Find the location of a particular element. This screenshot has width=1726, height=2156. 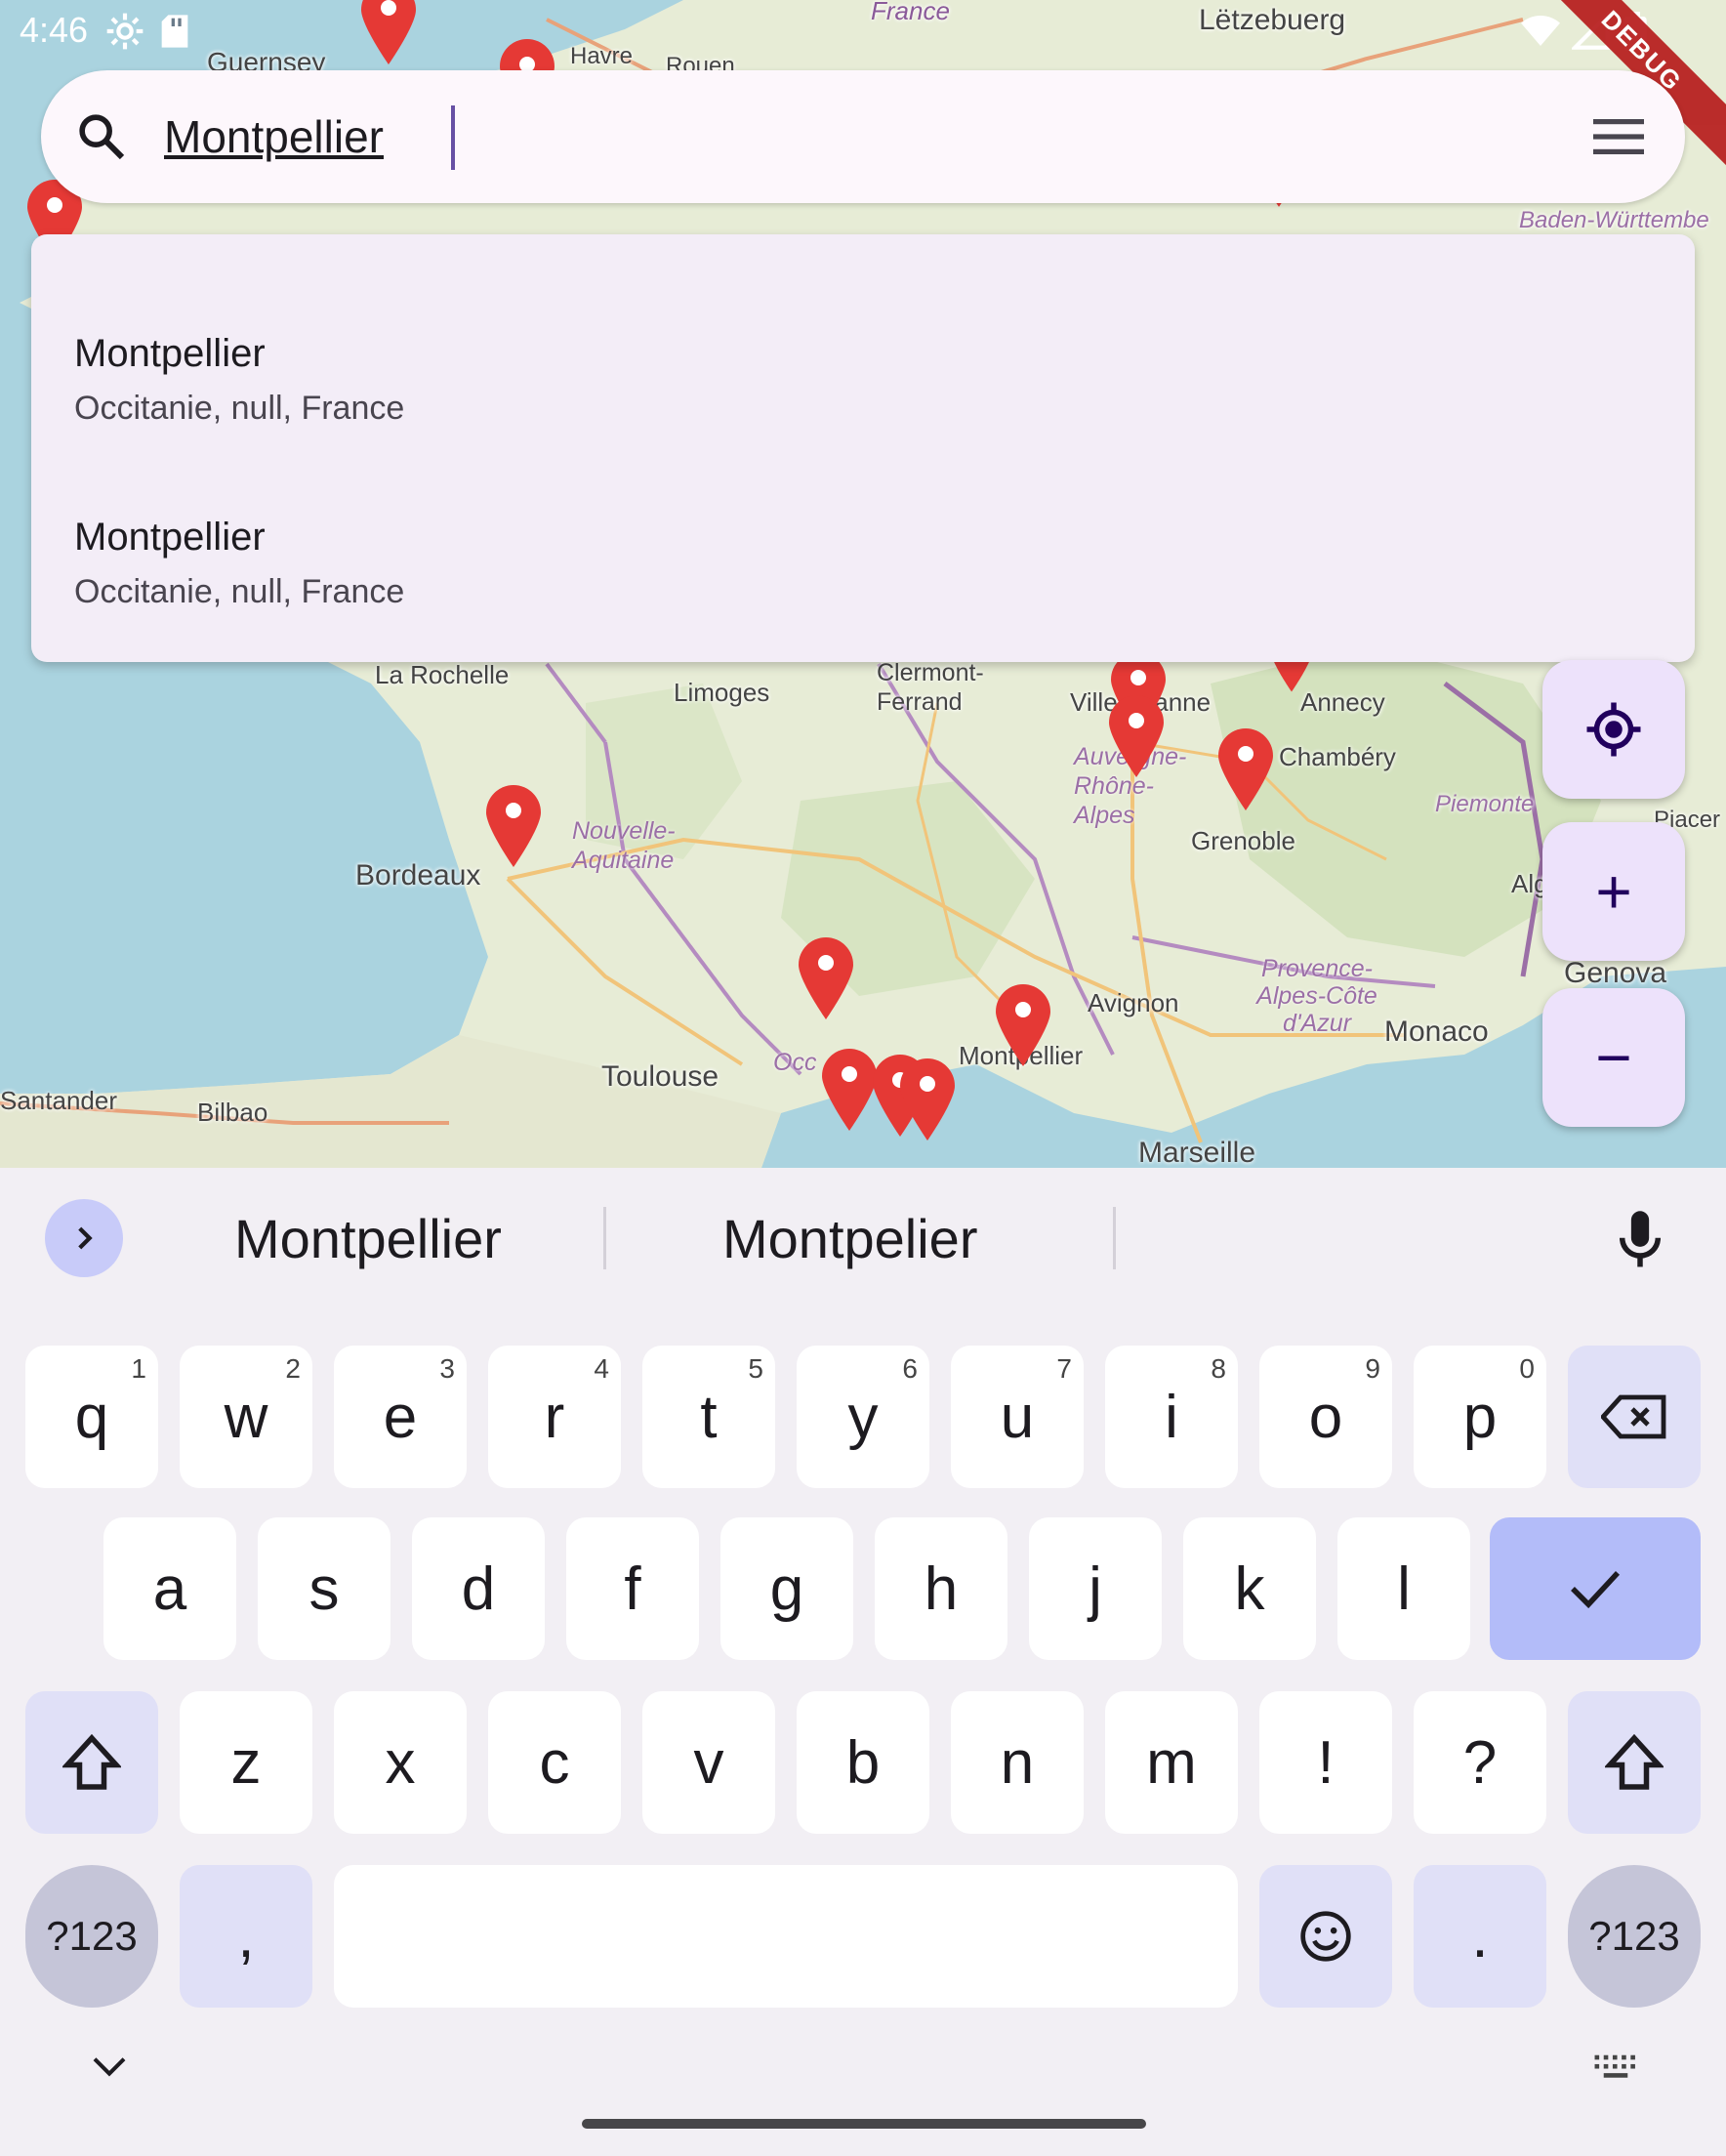

backspace-key is located at coordinates (1635, 1417).